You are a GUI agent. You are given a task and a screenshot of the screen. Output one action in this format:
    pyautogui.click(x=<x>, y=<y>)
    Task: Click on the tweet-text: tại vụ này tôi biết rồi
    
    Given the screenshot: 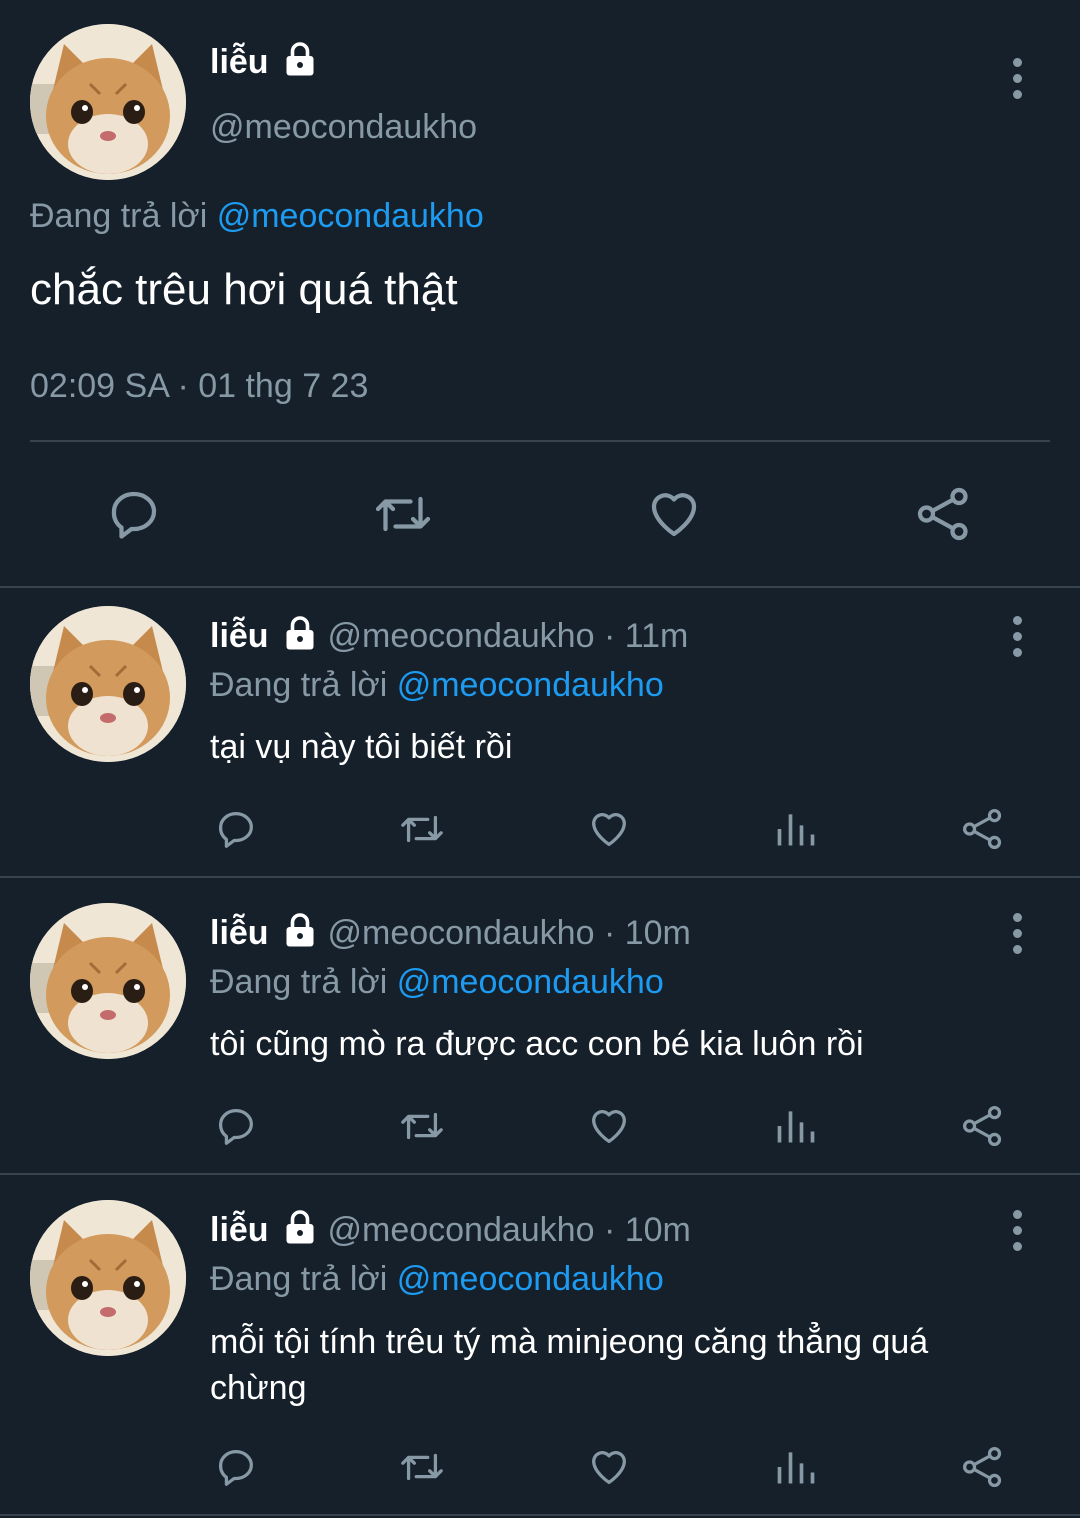 What is the action you would take?
    pyautogui.click(x=361, y=747)
    